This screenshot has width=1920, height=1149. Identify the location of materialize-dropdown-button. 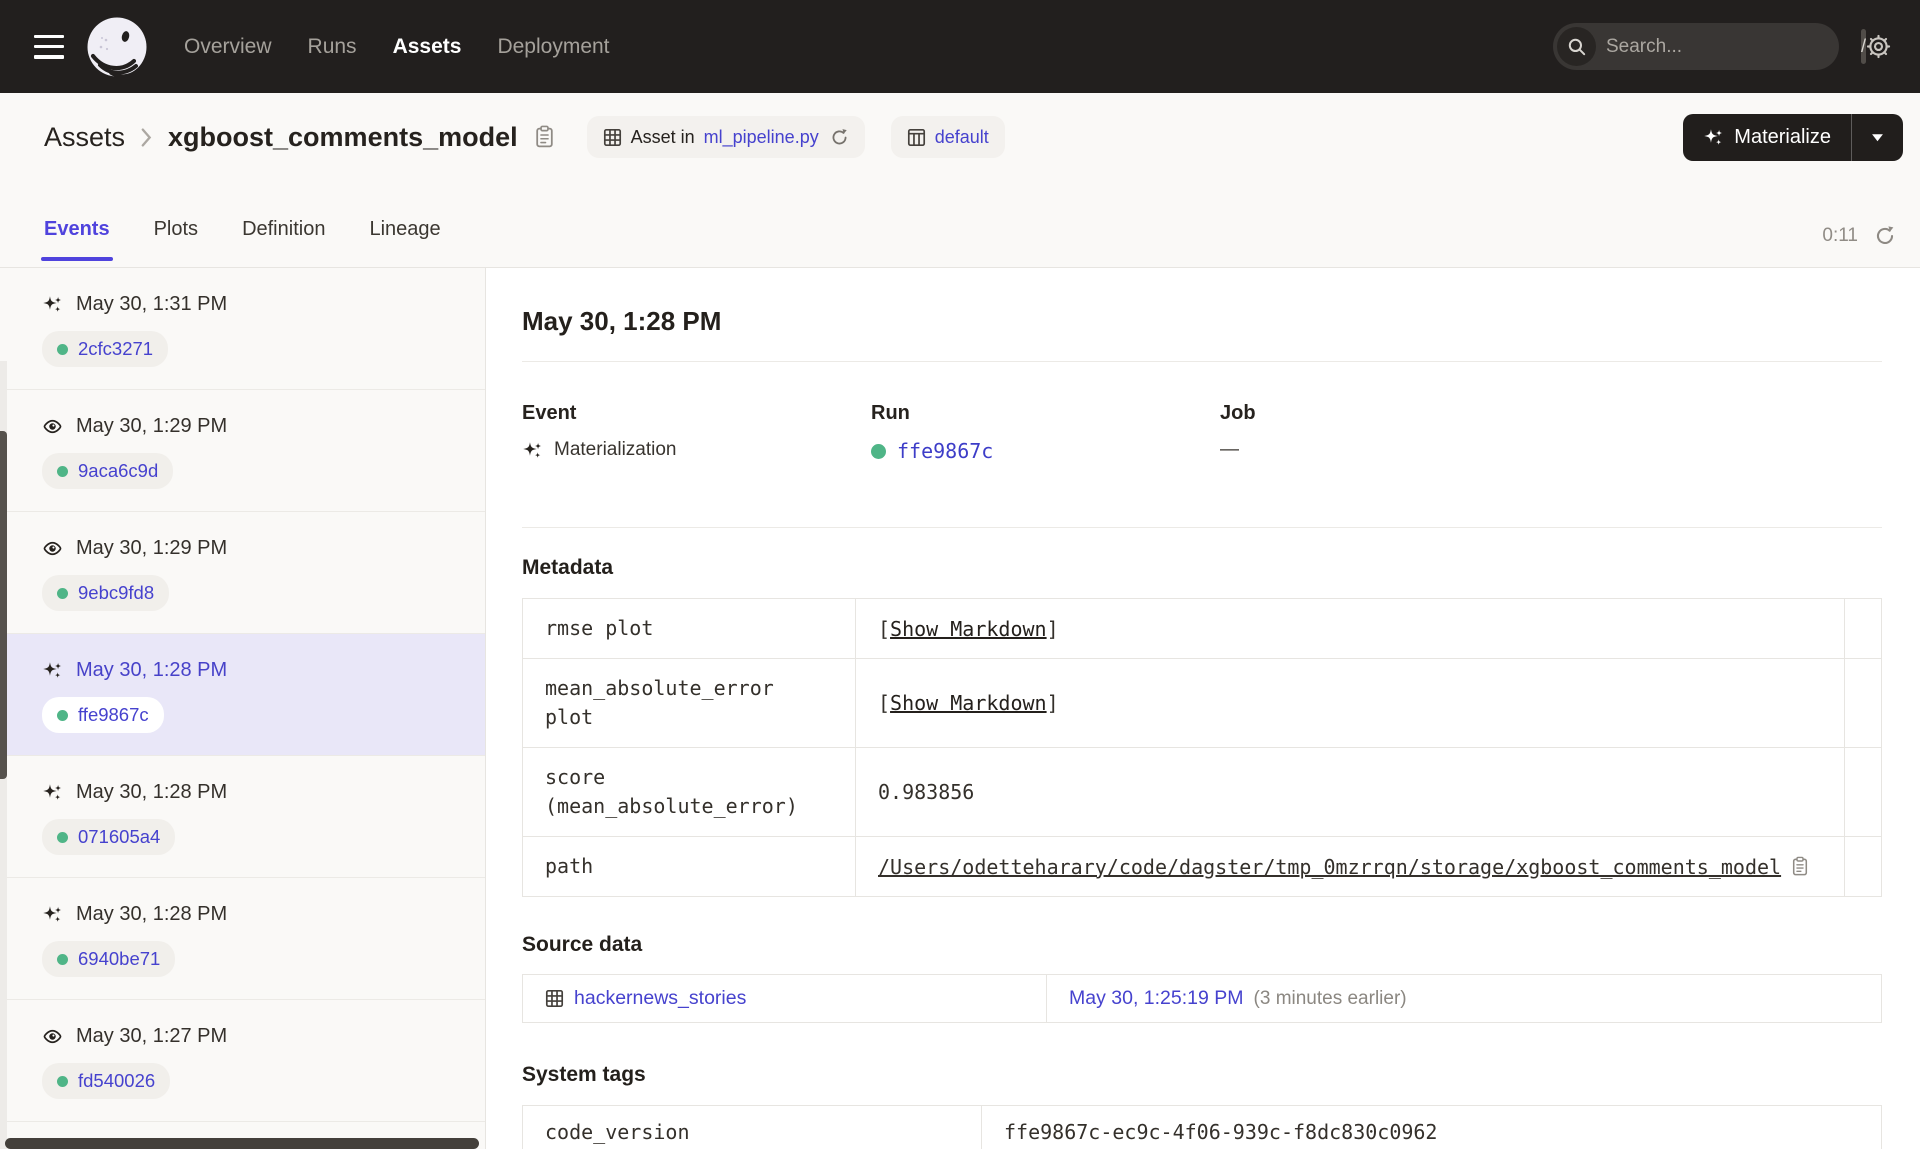
(1877, 137).